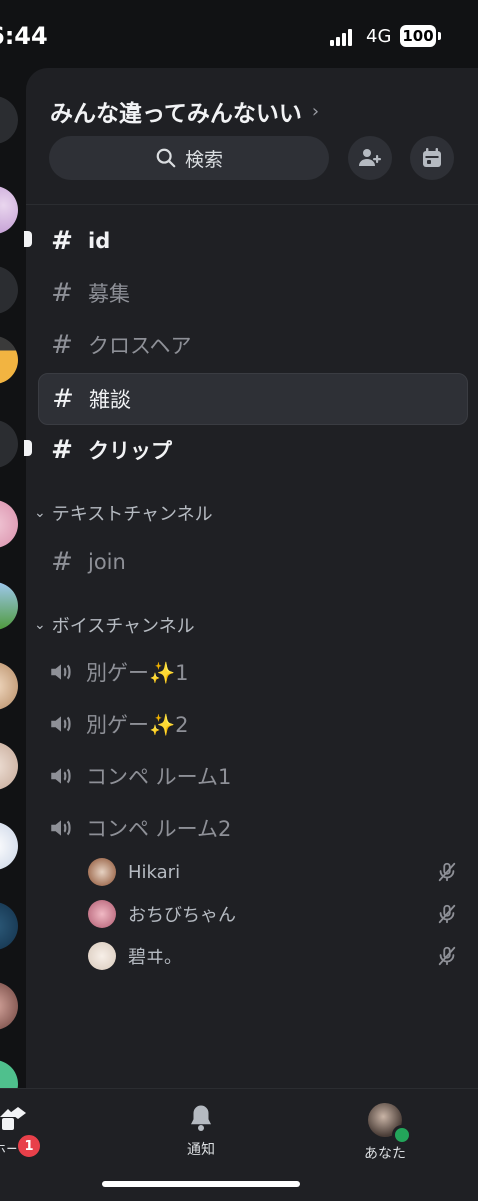 The height and width of the screenshot is (1201, 478). What do you see at coordinates (155, 957) in the screenshot?
I see `member-name: 碧ヰ。` at bounding box center [155, 957].